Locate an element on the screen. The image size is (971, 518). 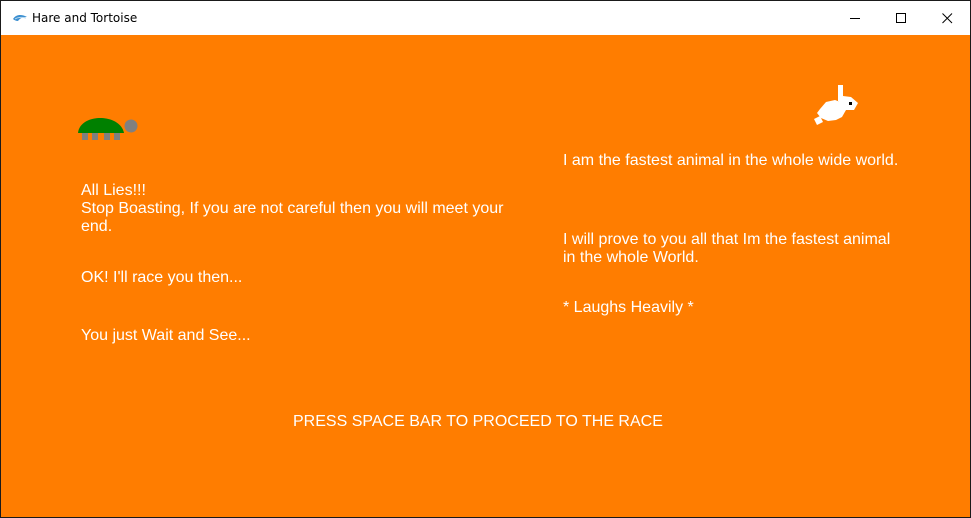
minimize-button is located at coordinates (855, 18).